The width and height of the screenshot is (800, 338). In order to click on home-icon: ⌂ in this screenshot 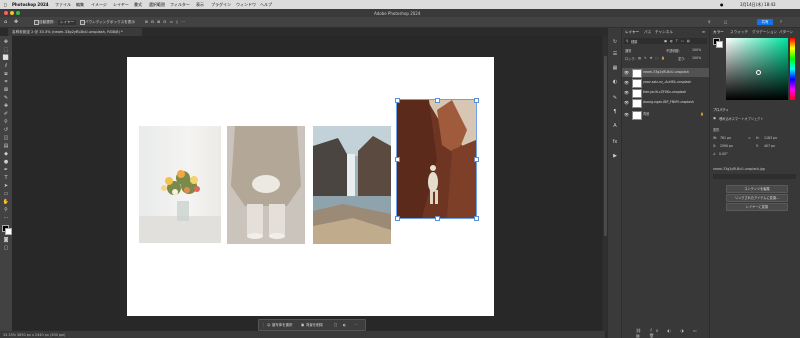, I will do `click(5, 22)`.